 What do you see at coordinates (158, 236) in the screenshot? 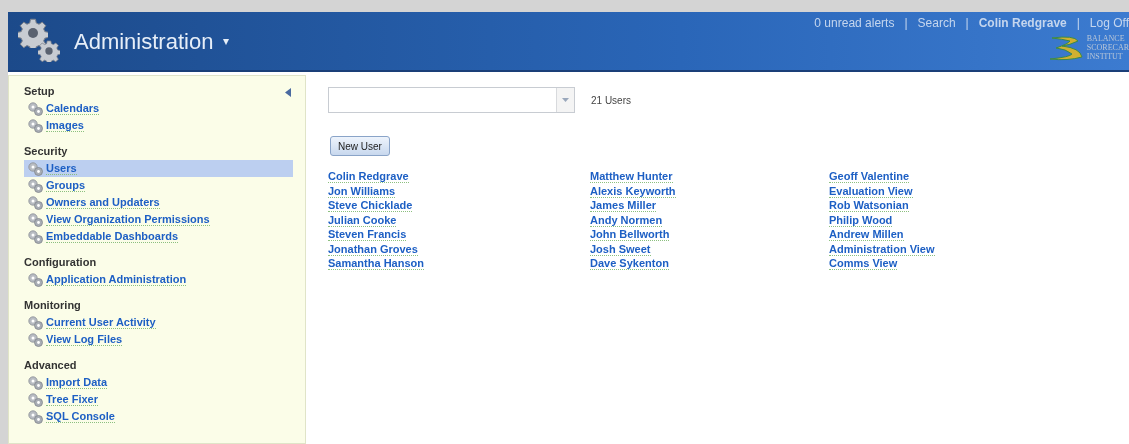
I see `sidebar-item: Embeddable Dashboards` at bounding box center [158, 236].